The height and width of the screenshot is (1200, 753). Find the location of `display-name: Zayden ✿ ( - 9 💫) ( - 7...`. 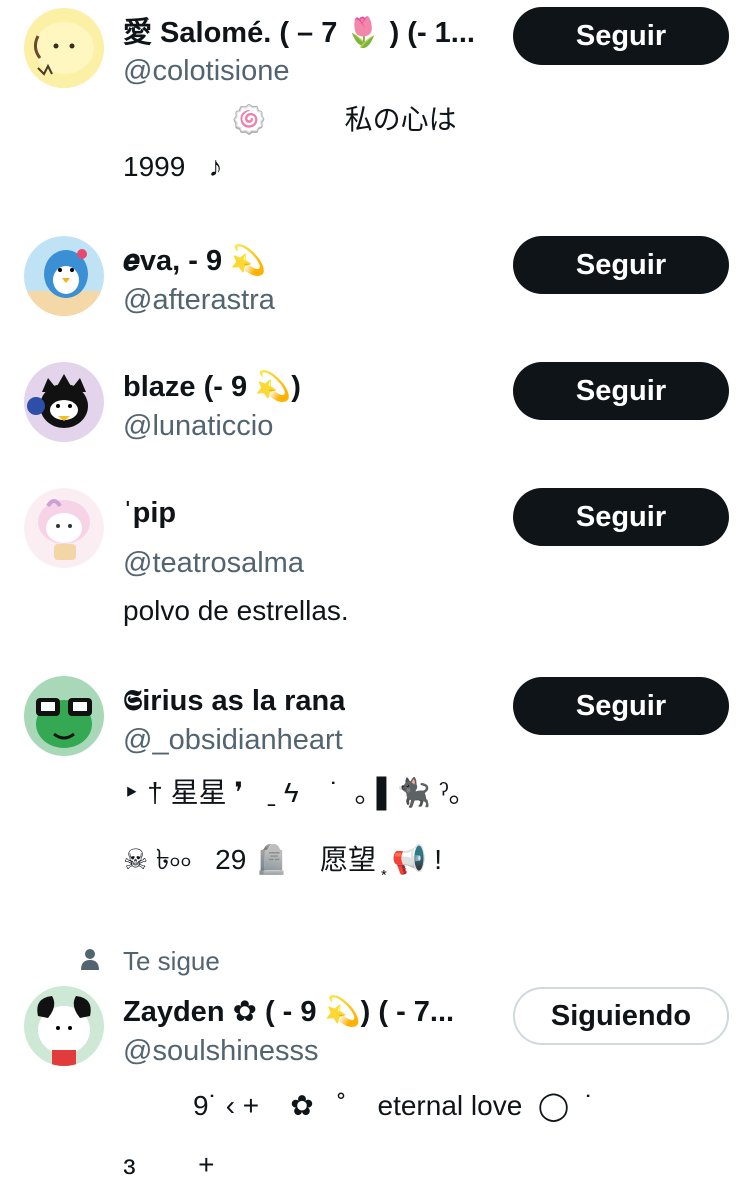

display-name: Zayden ✿ ( - 9 💫) ( - 7... is located at coordinates (289, 1012).